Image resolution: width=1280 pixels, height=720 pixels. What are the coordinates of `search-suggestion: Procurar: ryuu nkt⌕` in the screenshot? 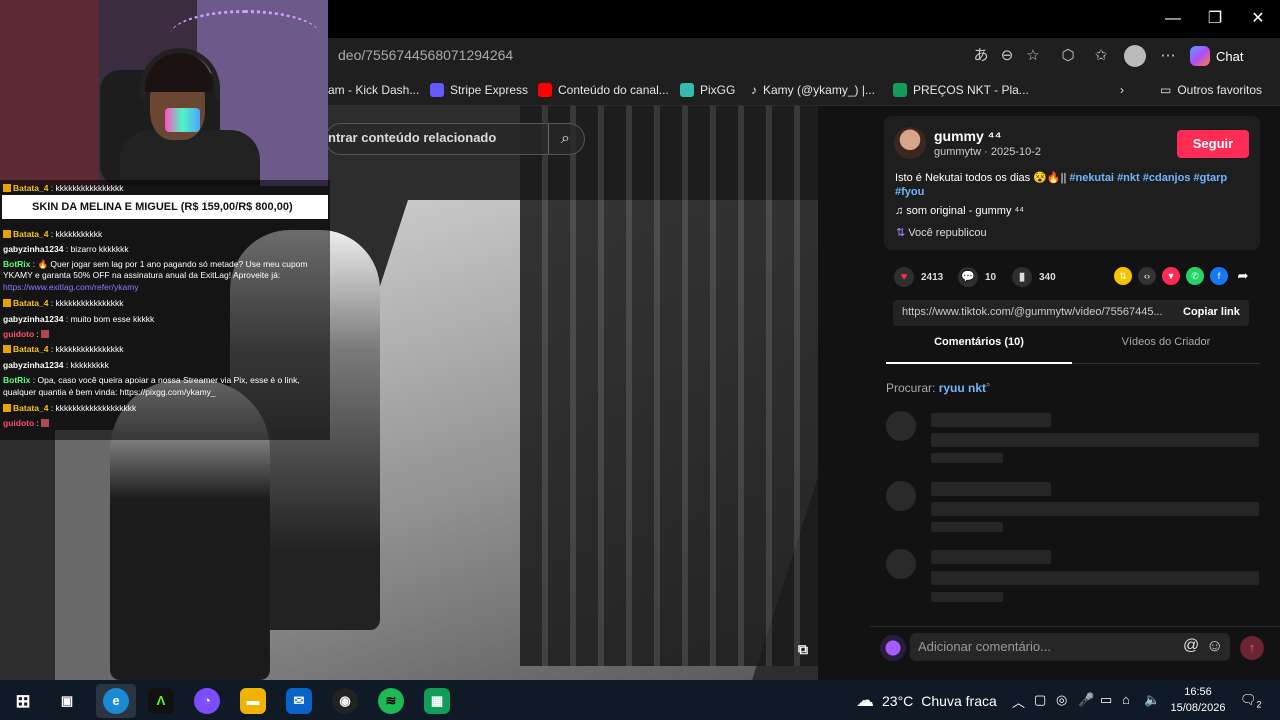 It's located at (938, 387).